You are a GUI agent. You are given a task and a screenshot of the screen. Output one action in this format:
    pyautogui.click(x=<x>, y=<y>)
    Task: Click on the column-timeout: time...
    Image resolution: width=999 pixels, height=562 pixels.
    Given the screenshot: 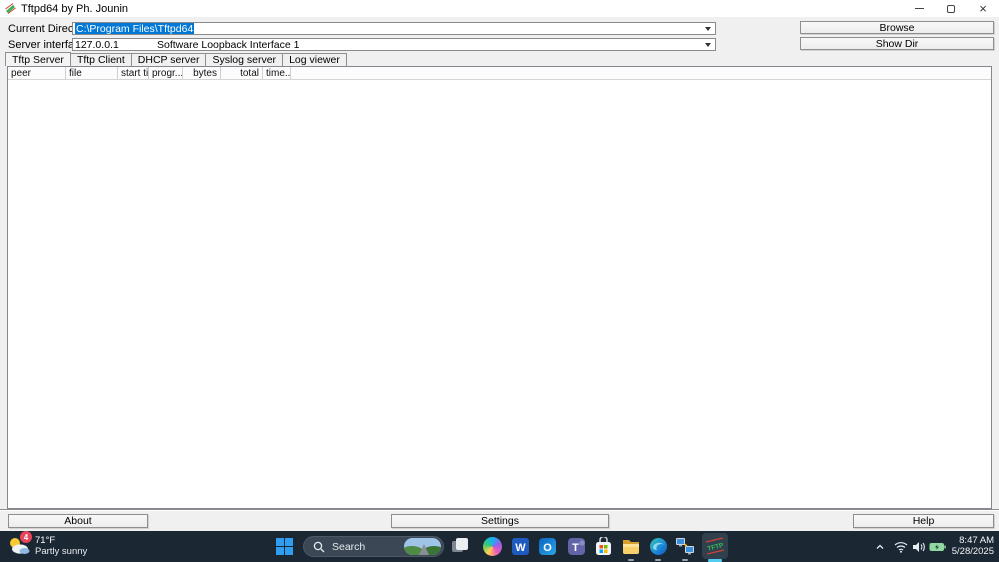 What is the action you would take?
    pyautogui.click(x=277, y=73)
    